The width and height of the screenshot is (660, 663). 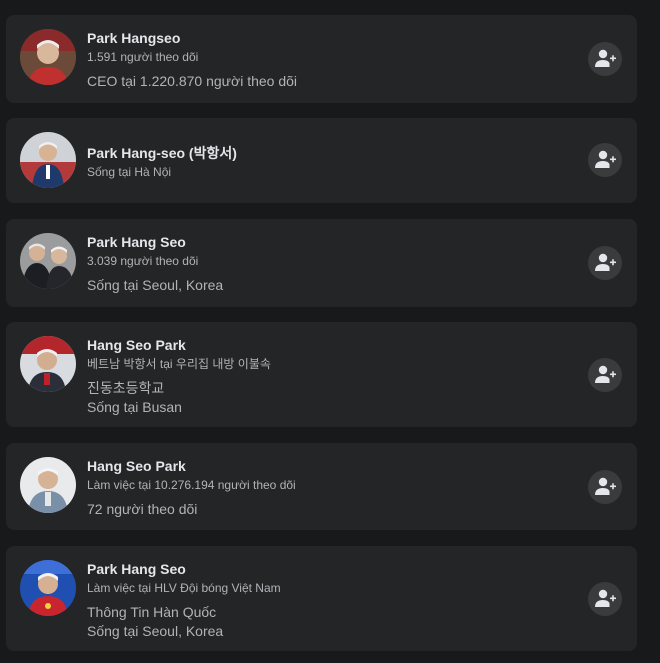 I want to click on result-detail: 72 người theo dõi, so click(x=142, y=509).